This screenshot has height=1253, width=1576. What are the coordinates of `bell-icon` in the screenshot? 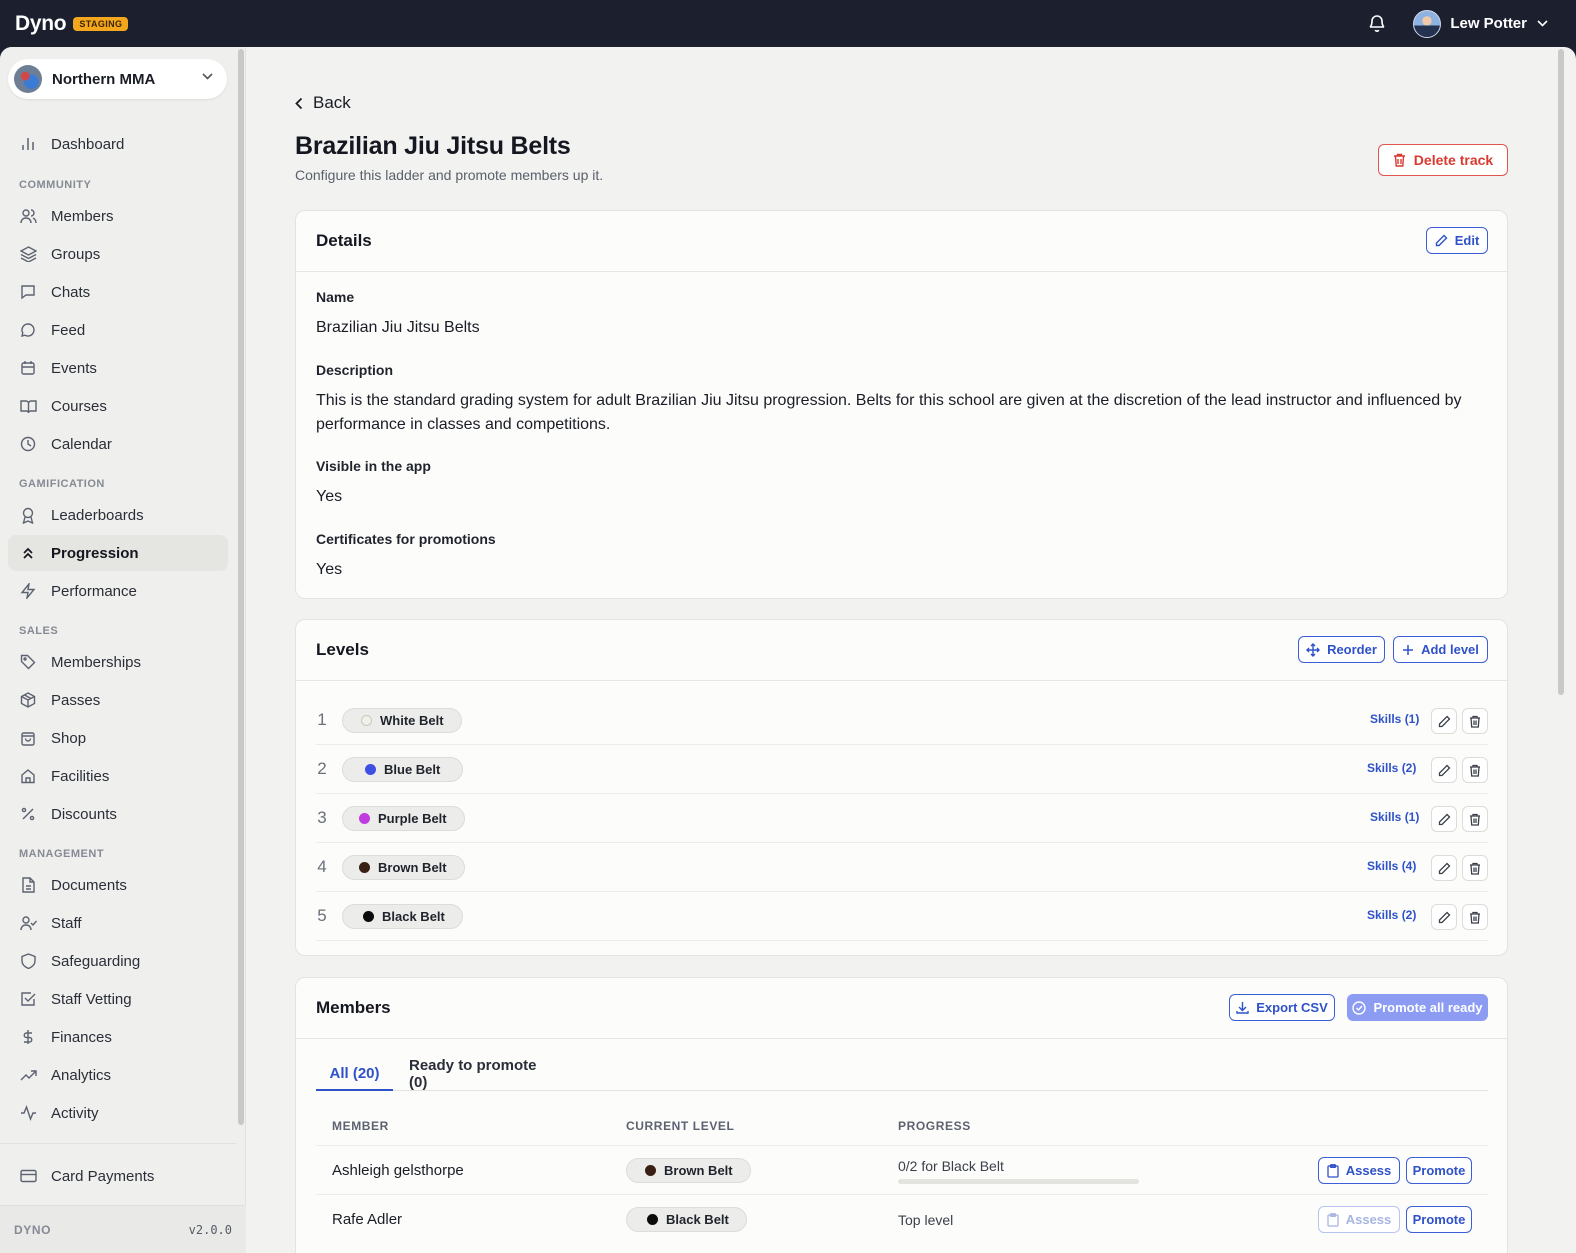 It's located at (1377, 23).